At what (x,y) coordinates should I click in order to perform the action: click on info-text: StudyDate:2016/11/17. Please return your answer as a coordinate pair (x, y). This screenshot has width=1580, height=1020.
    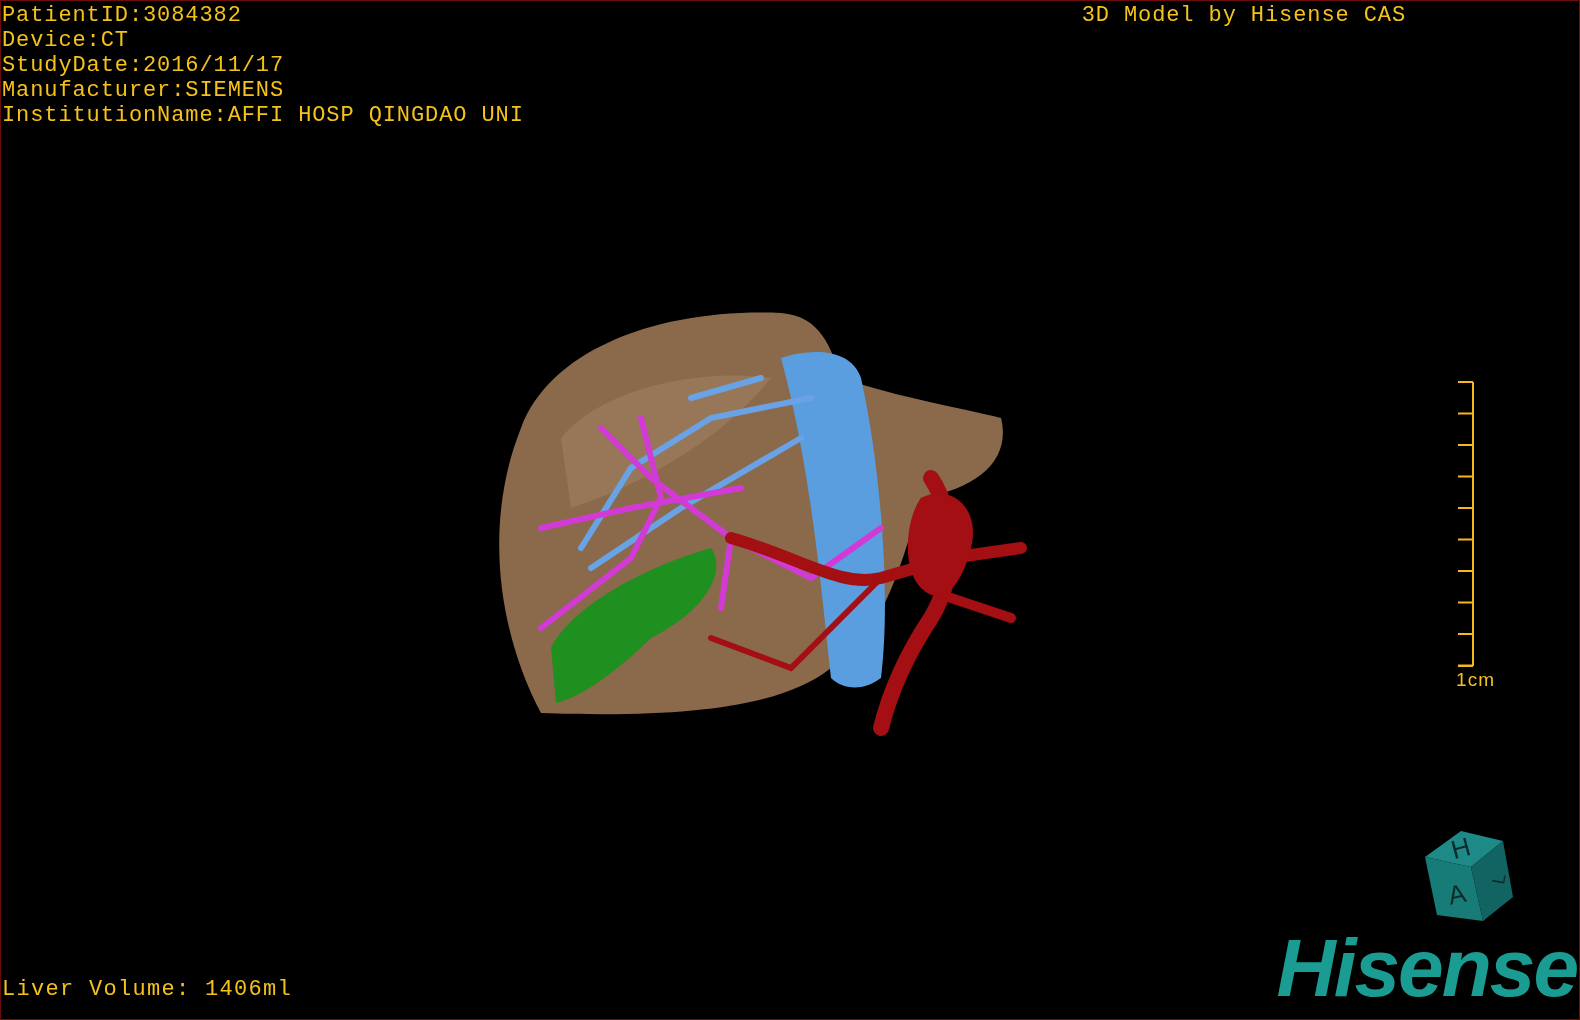
    Looking at the image, I should click on (144, 65).